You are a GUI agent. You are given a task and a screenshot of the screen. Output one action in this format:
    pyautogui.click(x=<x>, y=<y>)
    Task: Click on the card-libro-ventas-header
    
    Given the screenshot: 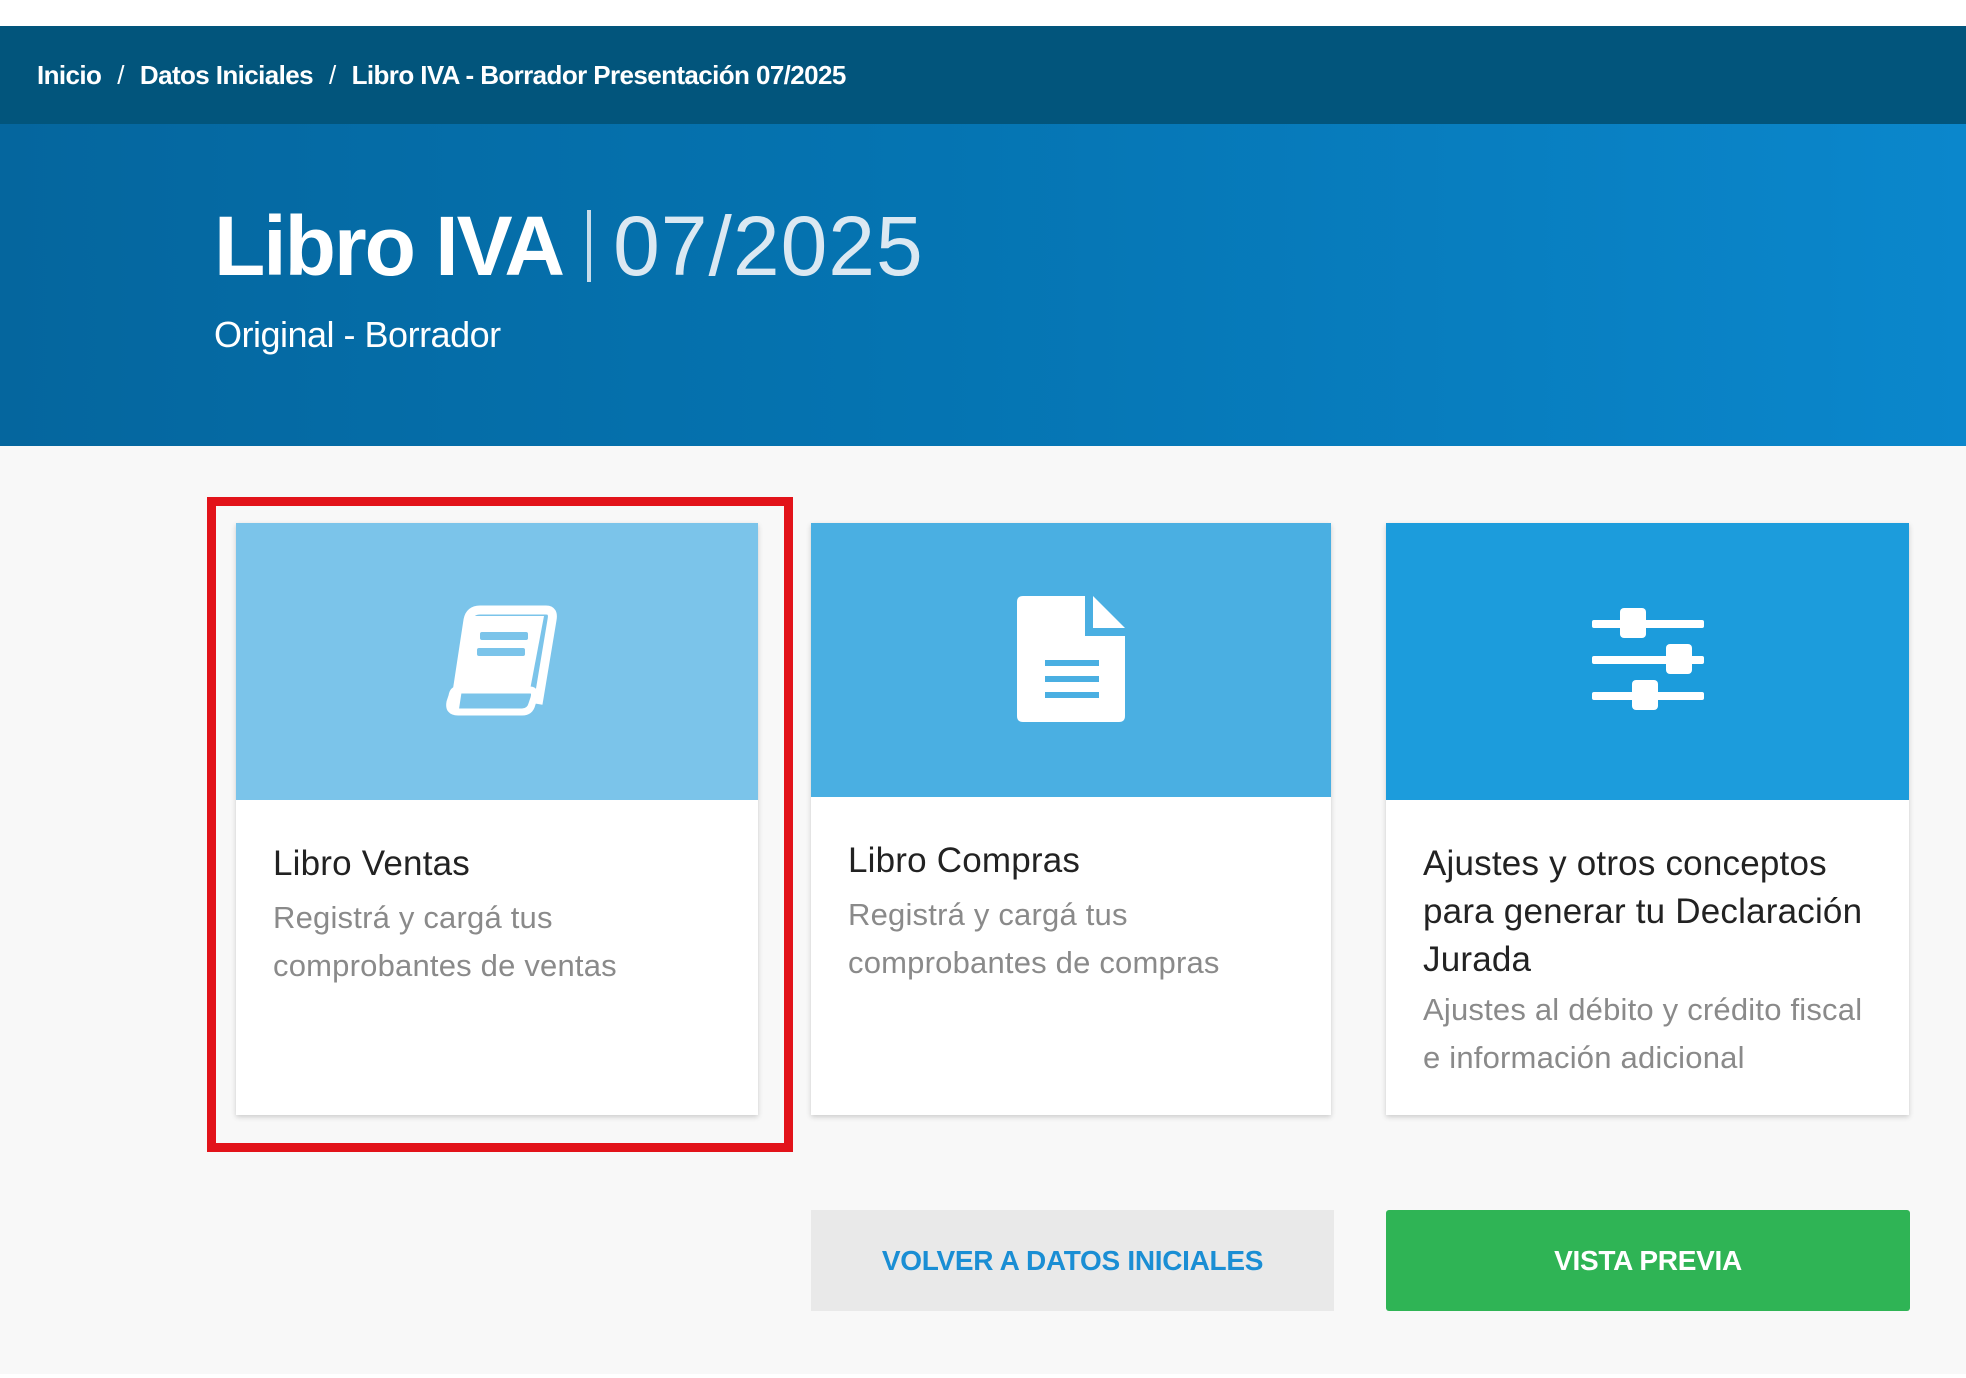 What is the action you would take?
    pyautogui.click(x=497, y=661)
    